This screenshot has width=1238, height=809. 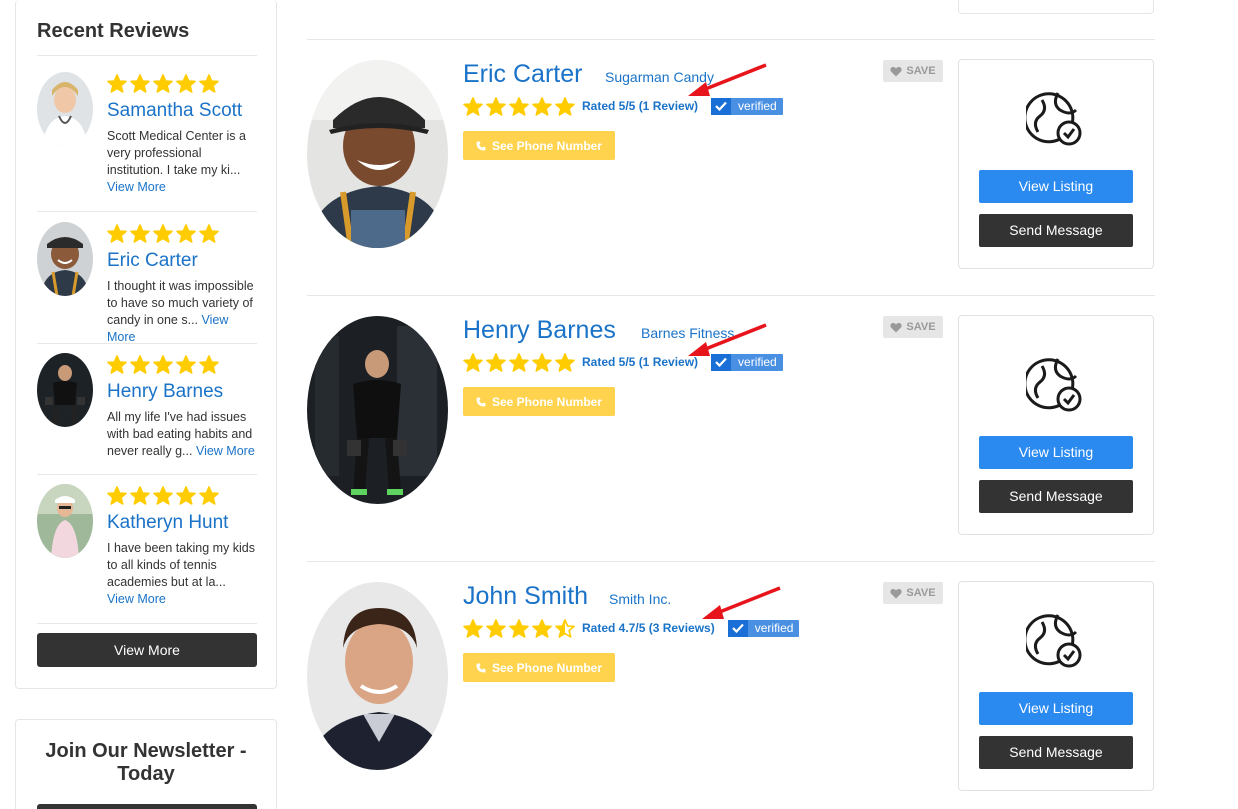 I want to click on review-author: Katheryn Hunt, so click(x=167, y=523).